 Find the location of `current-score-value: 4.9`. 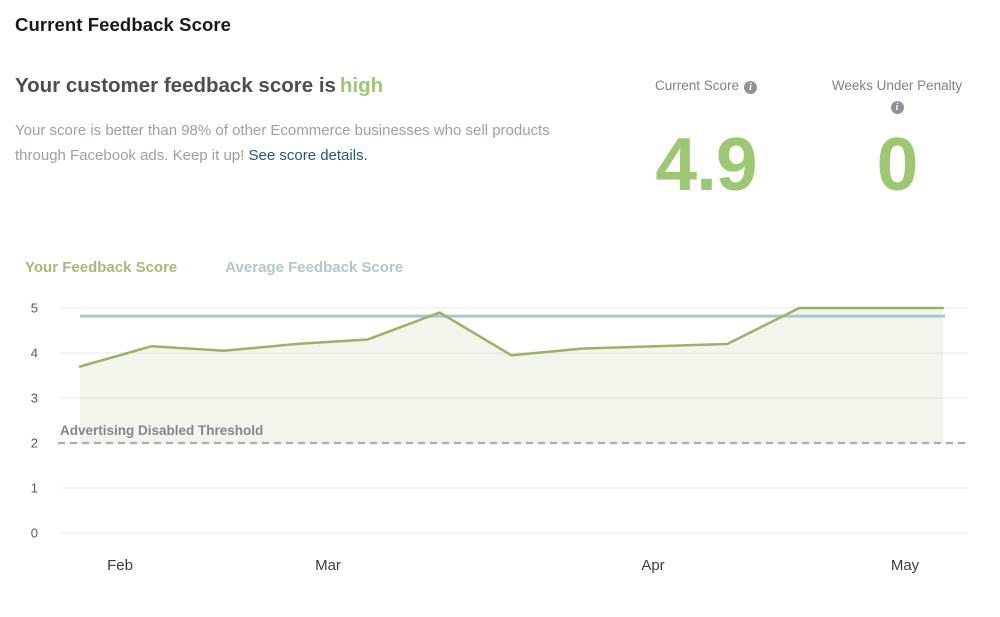

current-score-value: 4.9 is located at coordinates (706, 164).